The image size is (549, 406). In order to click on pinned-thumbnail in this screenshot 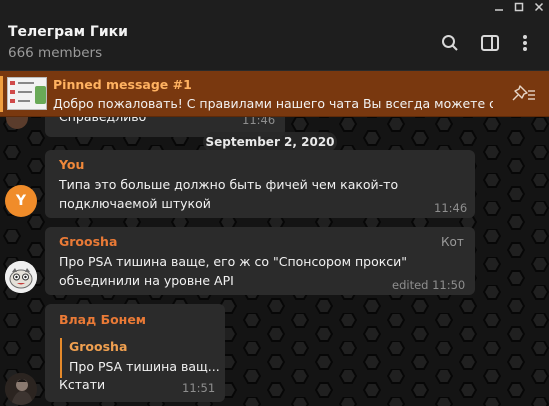, I will do `click(27, 93)`.